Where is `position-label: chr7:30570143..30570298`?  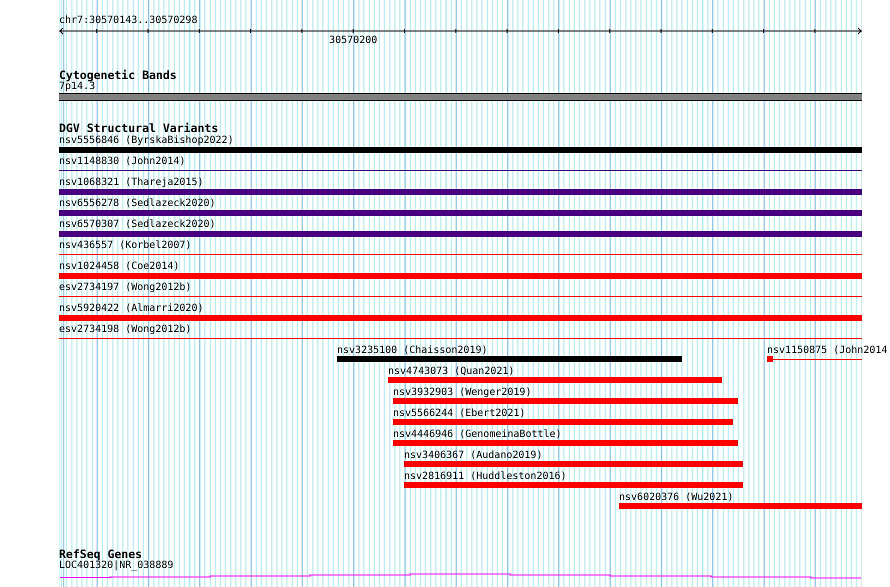 position-label: chr7:30570143..30570298 is located at coordinates (128, 20).